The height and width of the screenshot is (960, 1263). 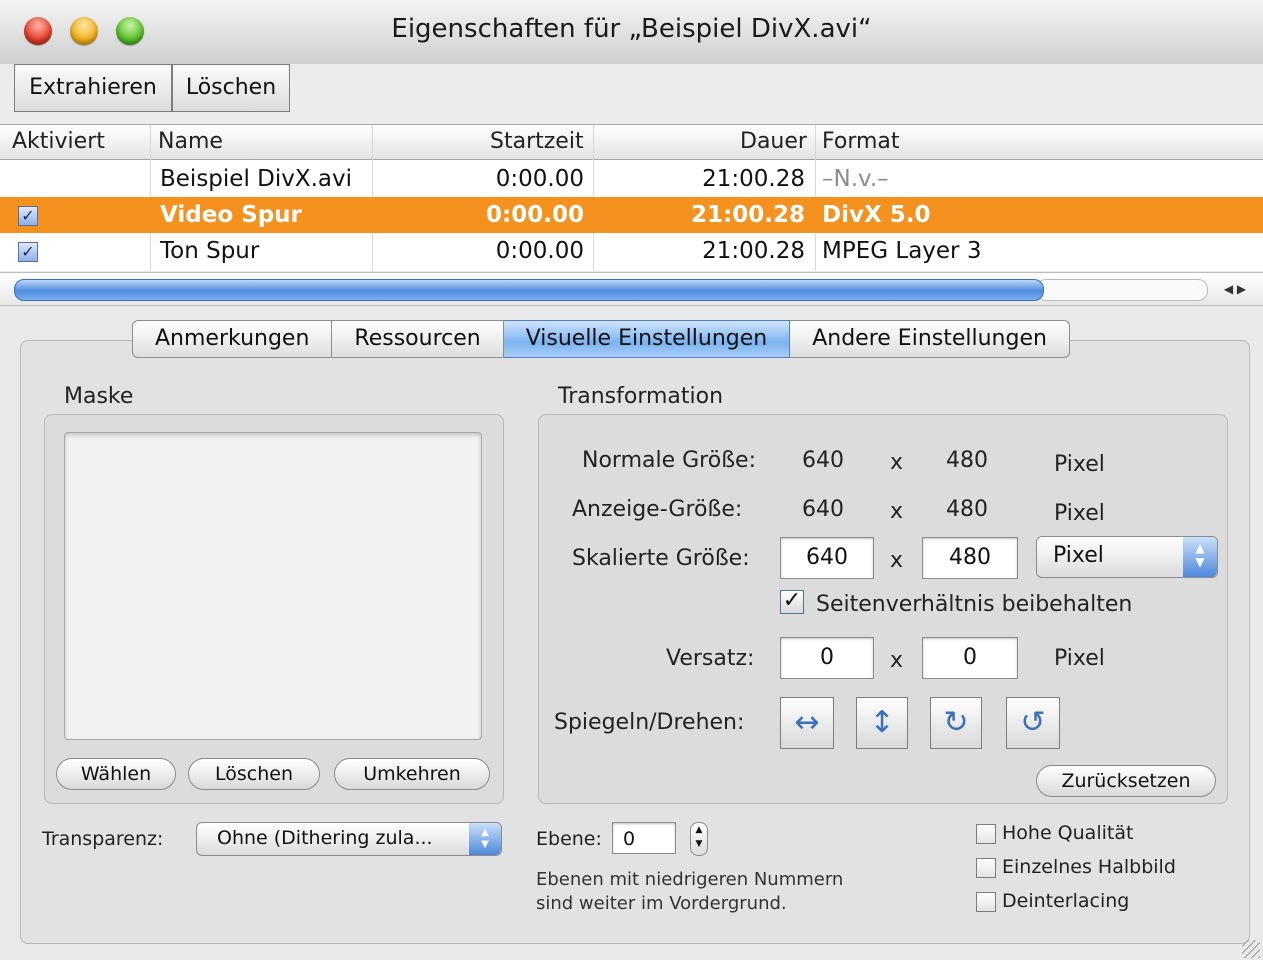 I want to click on flip-horizontal-icon: ↔, so click(x=807, y=723).